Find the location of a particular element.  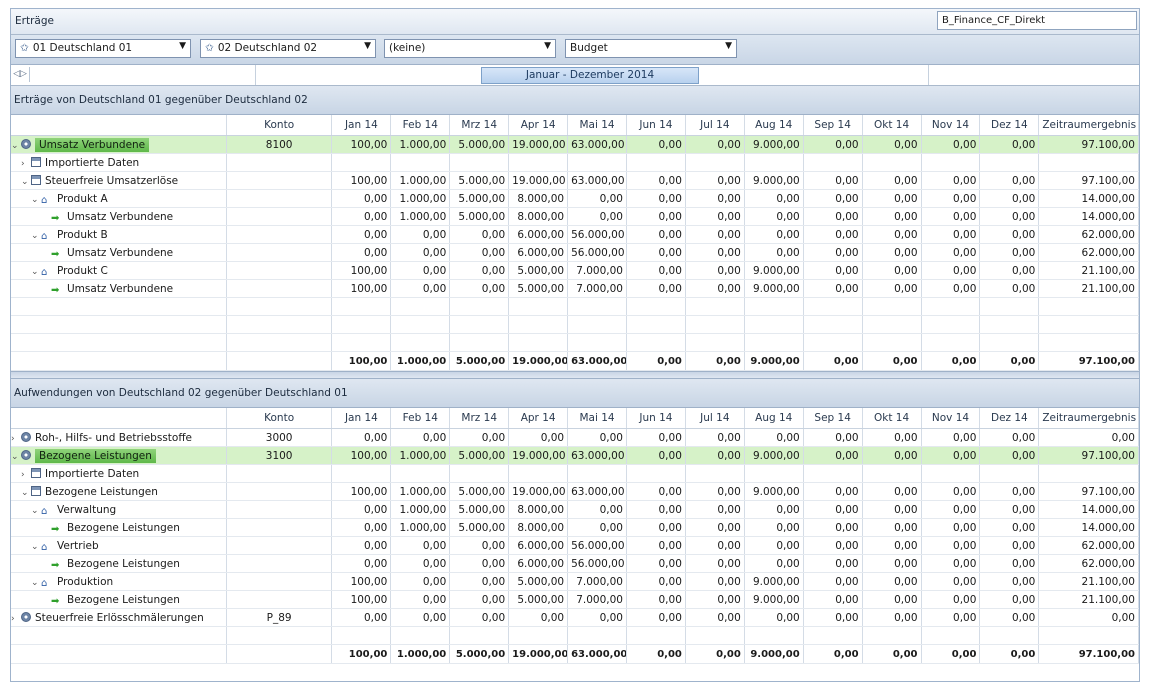

column-header: Zeitraumergebnis is located at coordinates (1088, 125).